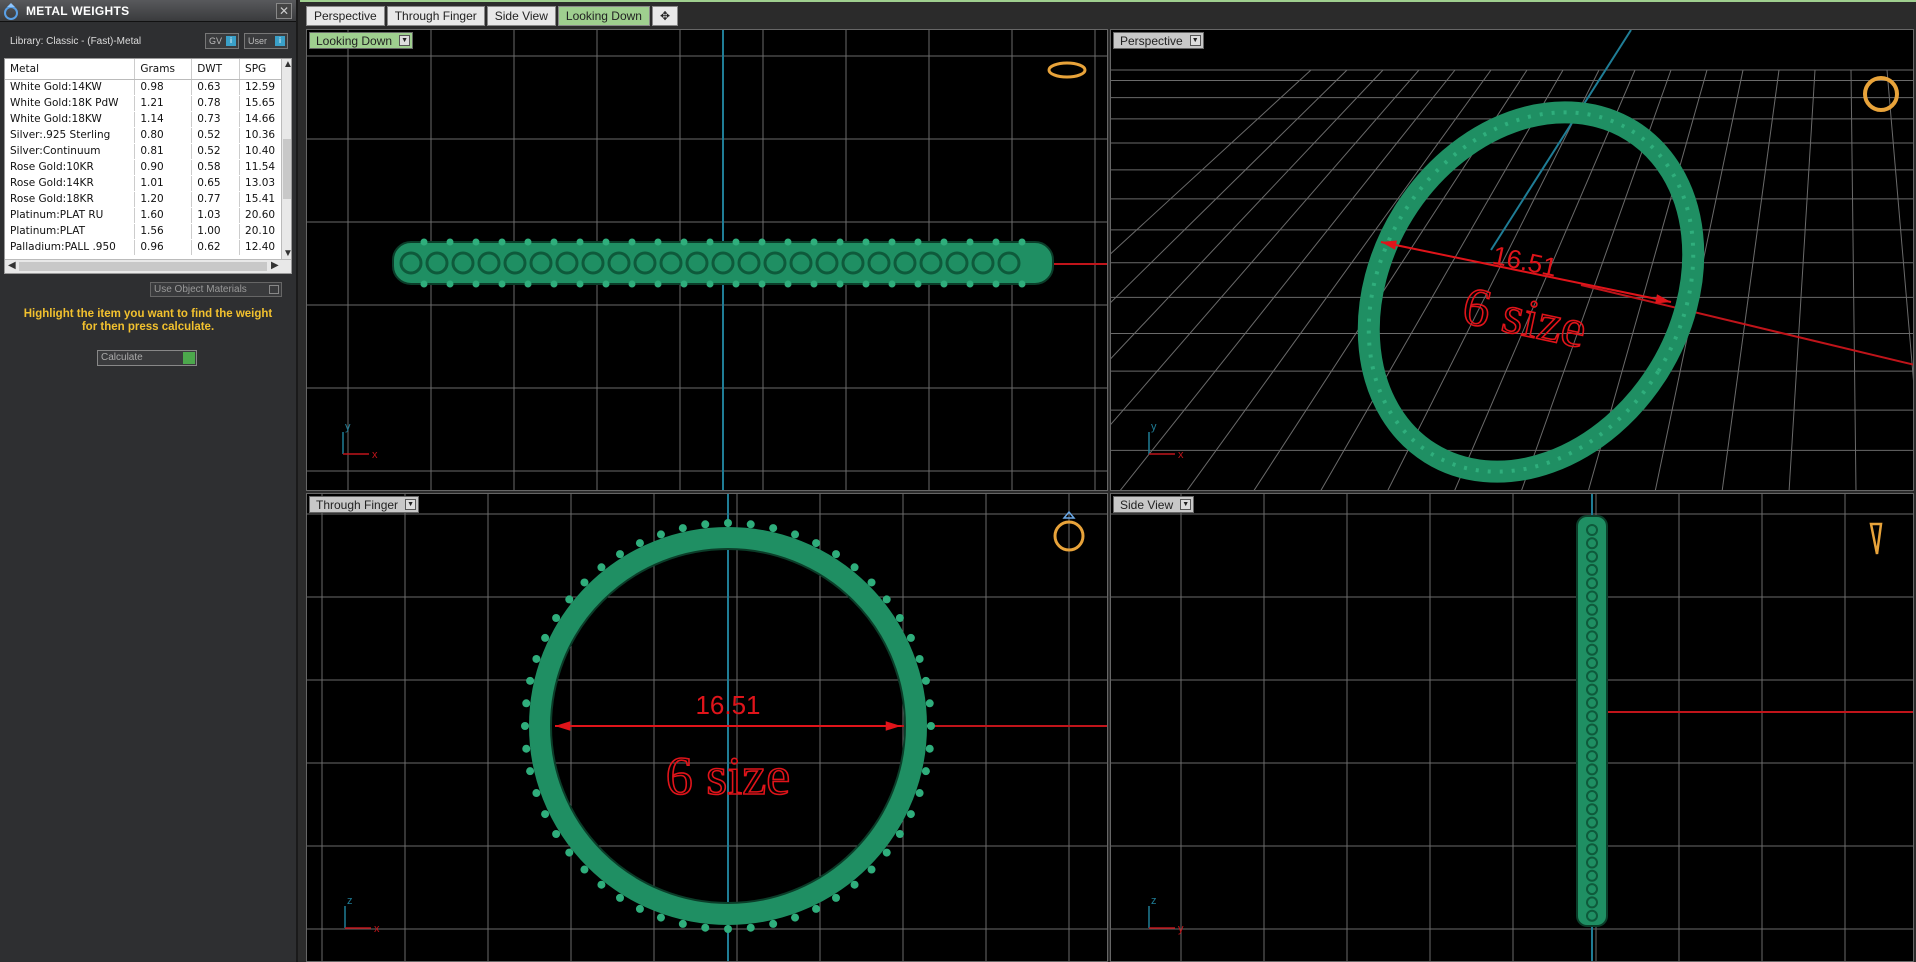 This screenshot has width=1916, height=962. Describe the element at coordinates (354, 41) in the screenshot. I see `viewport-label-text: Looking Down` at that location.